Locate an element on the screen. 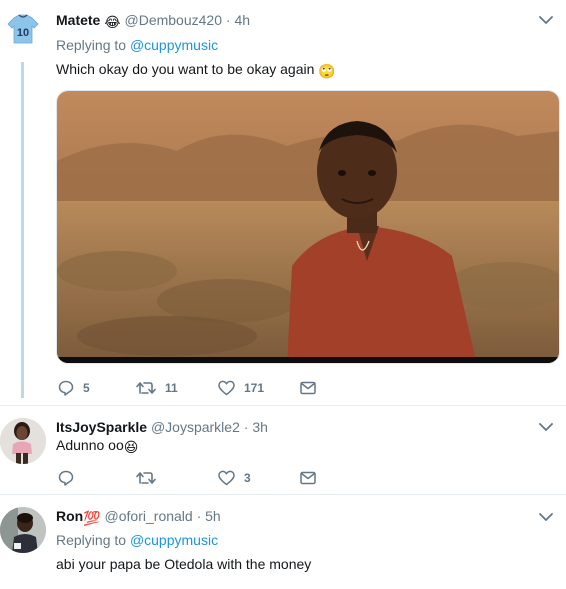 This screenshot has width=566, height=589. timestamp: · 3h is located at coordinates (256, 427).